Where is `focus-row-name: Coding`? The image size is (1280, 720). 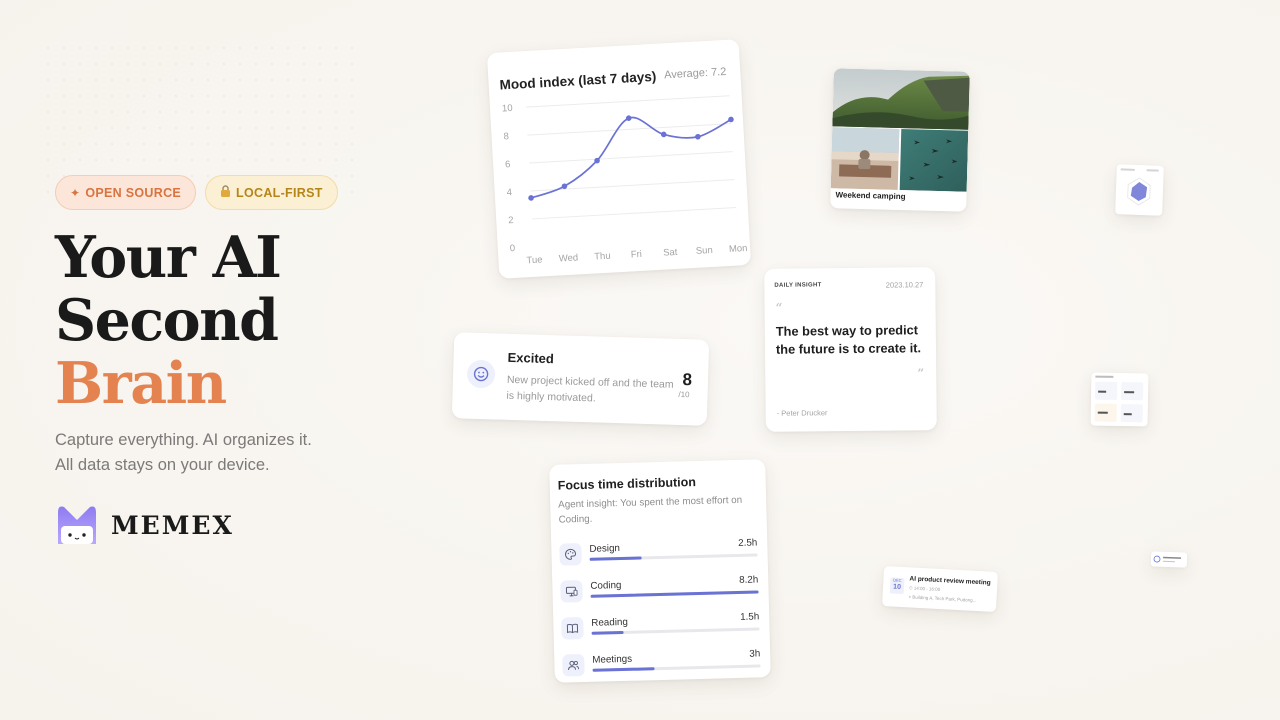 focus-row-name: Coding is located at coordinates (606, 586).